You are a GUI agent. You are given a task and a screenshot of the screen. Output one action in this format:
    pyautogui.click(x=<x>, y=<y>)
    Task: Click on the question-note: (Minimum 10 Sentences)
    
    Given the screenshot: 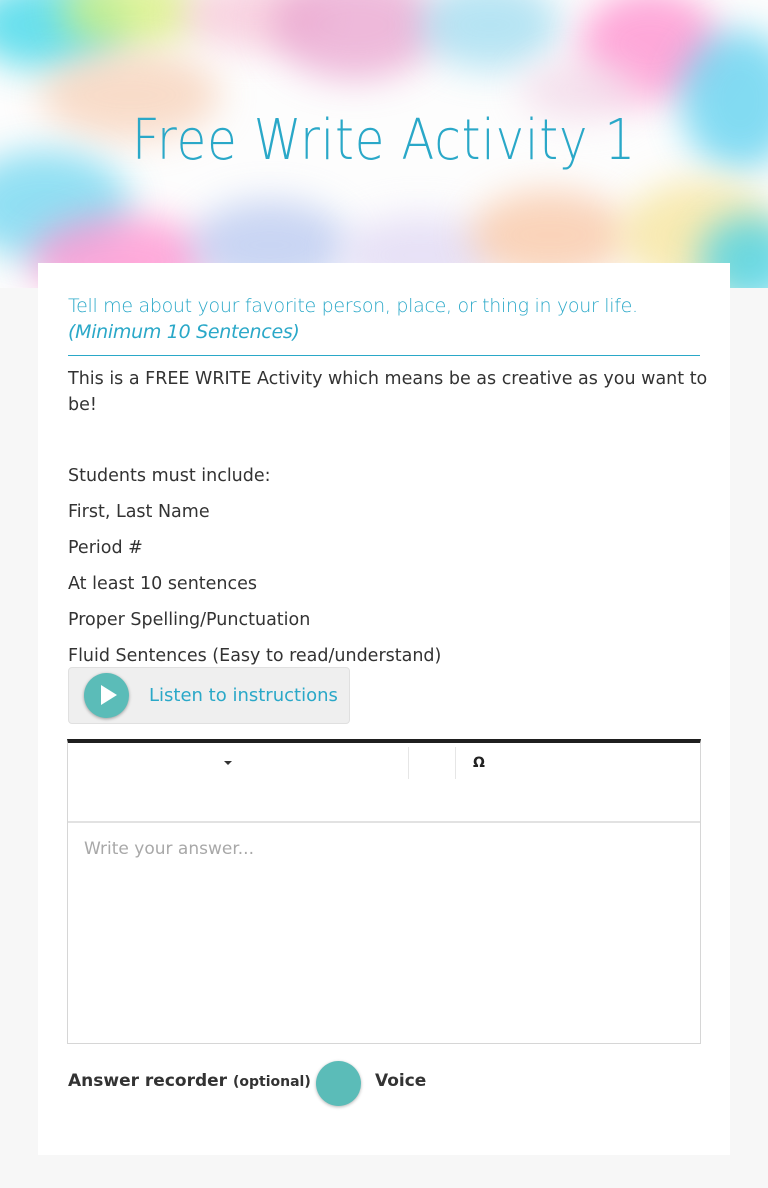 What is the action you would take?
    pyautogui.click(x=184, y=332)
    